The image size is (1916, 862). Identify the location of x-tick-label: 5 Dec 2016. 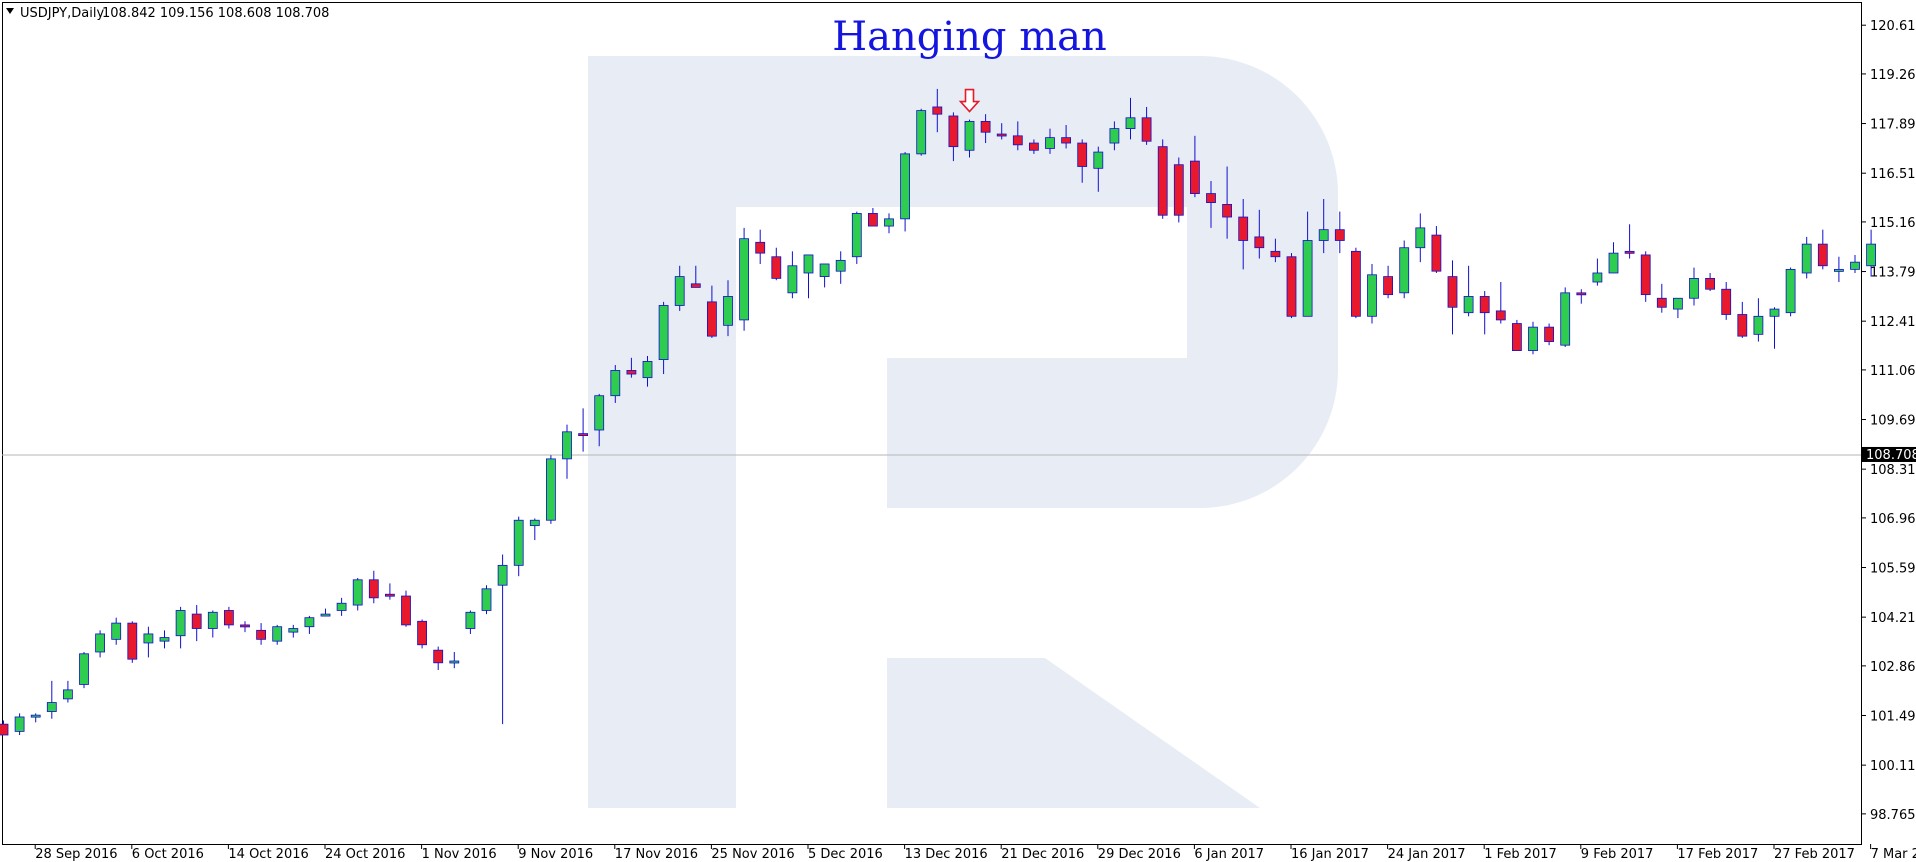
(845, 854).